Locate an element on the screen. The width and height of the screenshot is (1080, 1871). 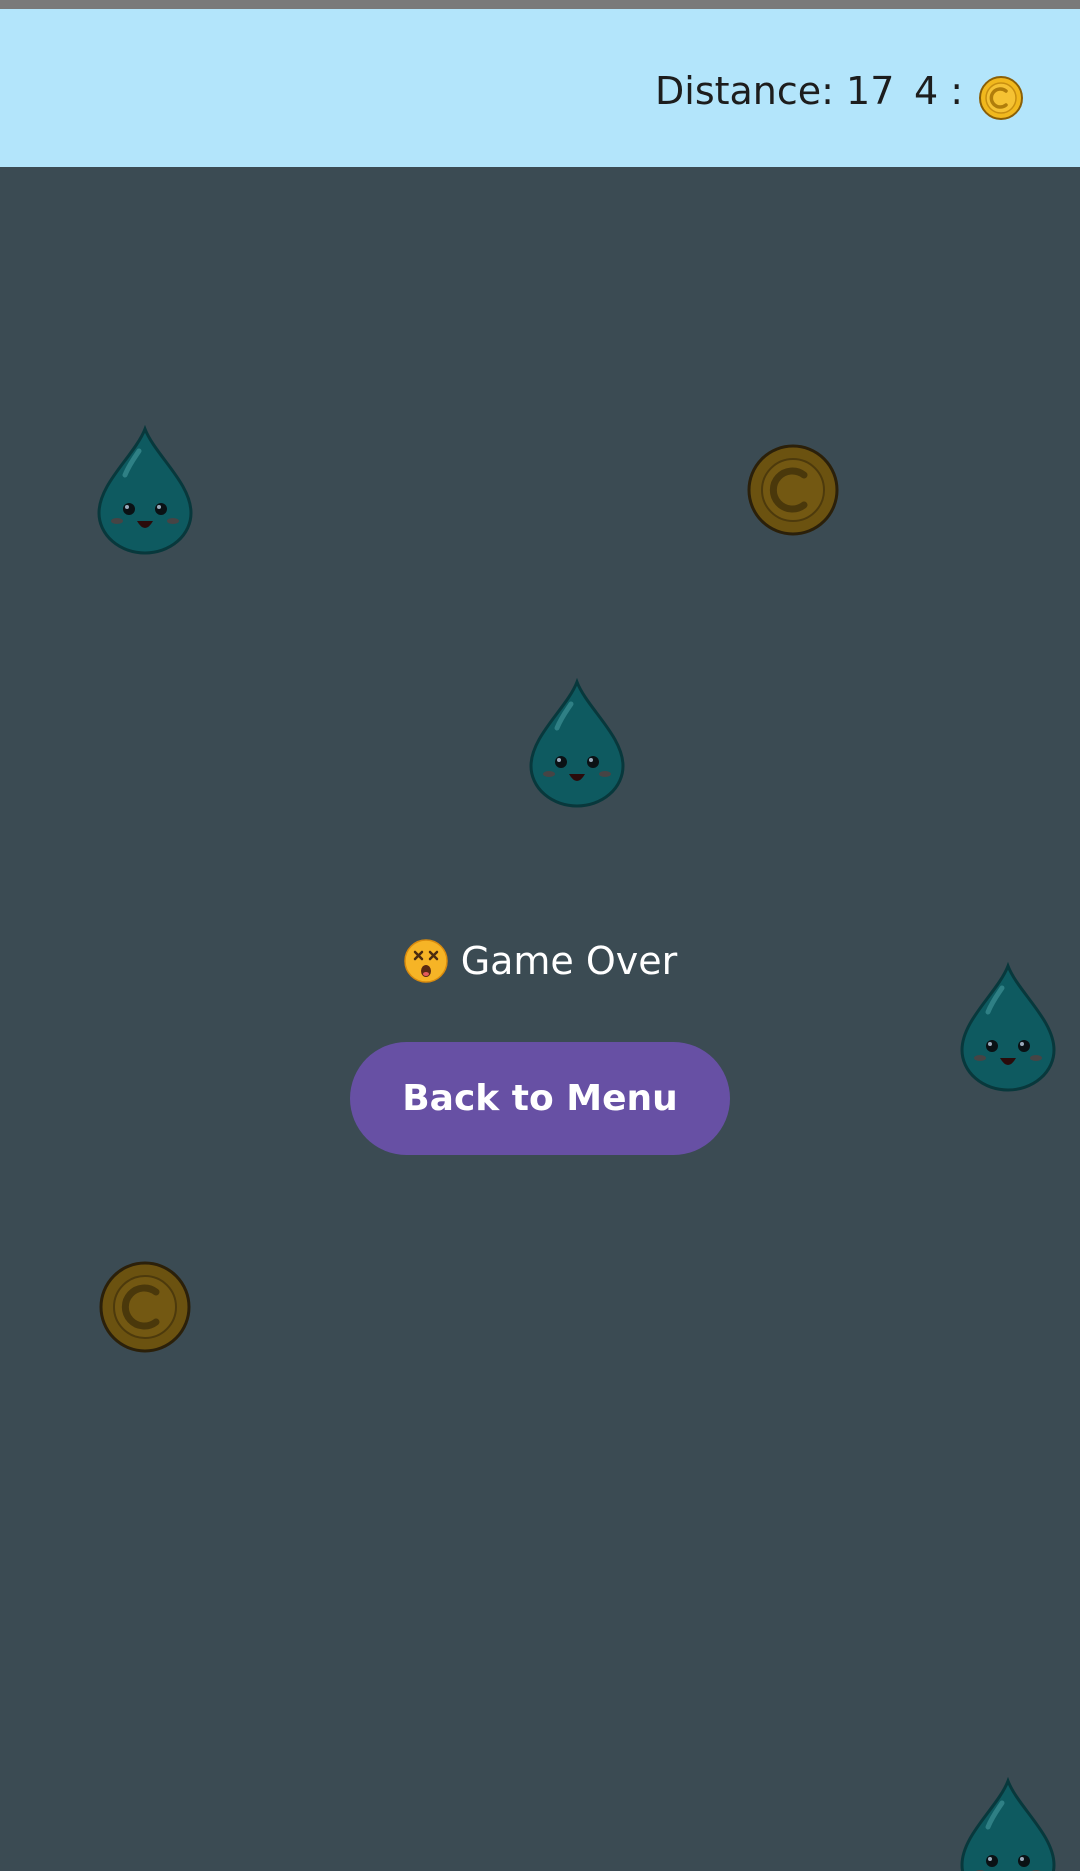
game-over-text: Game Over is located at coordinates (569, 961).